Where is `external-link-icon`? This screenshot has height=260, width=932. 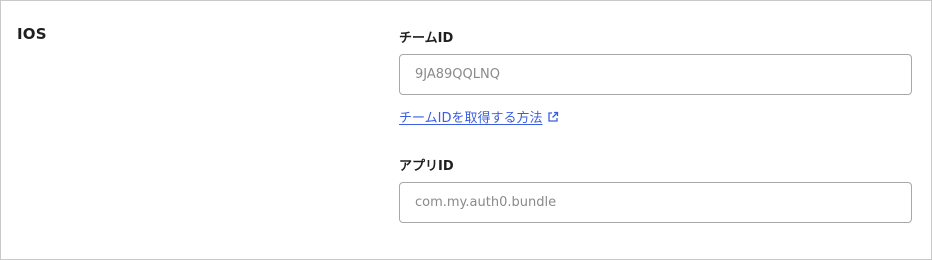
external-link-icon is located at coordinates (553, 117).